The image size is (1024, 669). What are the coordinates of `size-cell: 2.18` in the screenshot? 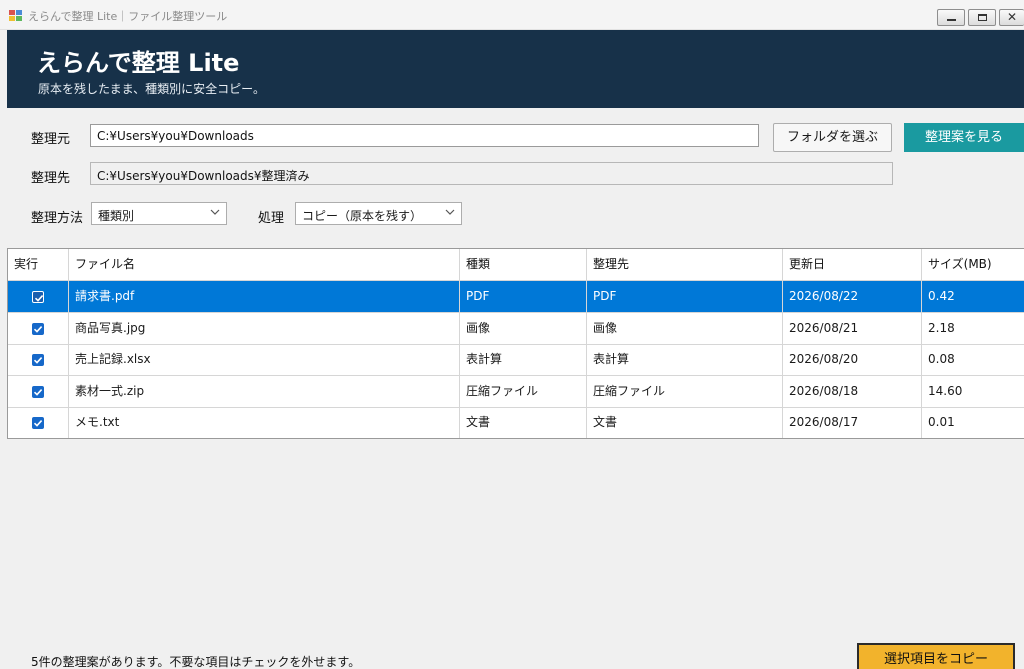 It's located at (941, 327).